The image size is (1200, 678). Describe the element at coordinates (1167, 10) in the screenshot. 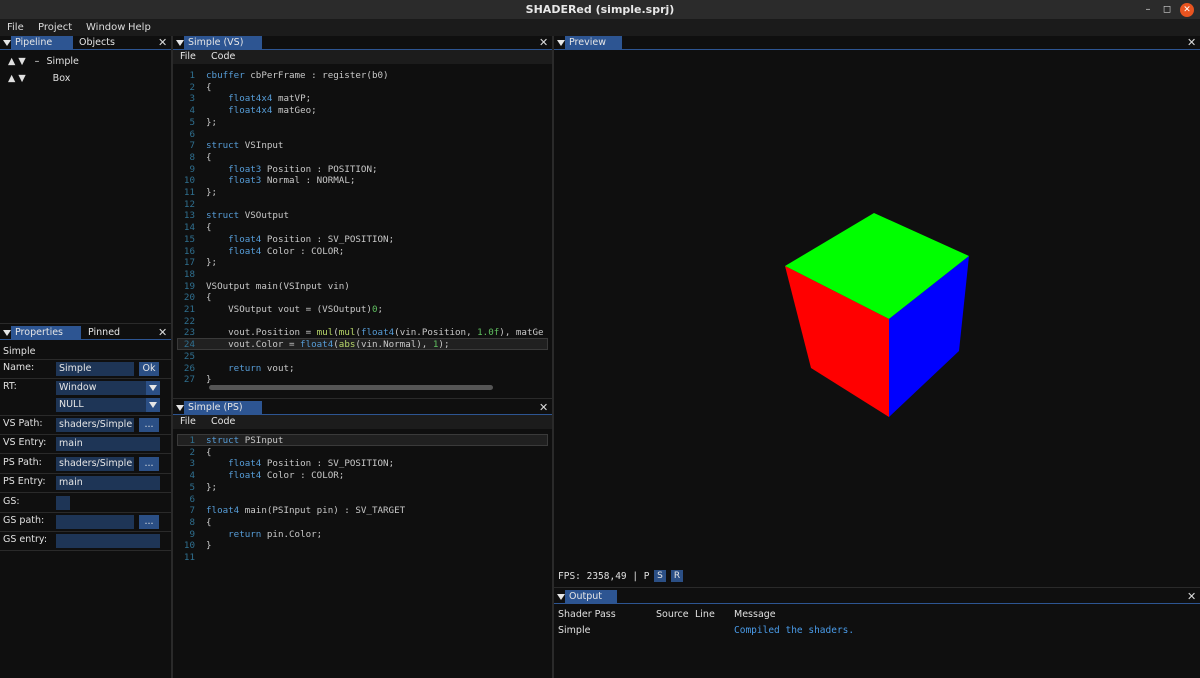

I see `maximize-icon: ◻` at that location.